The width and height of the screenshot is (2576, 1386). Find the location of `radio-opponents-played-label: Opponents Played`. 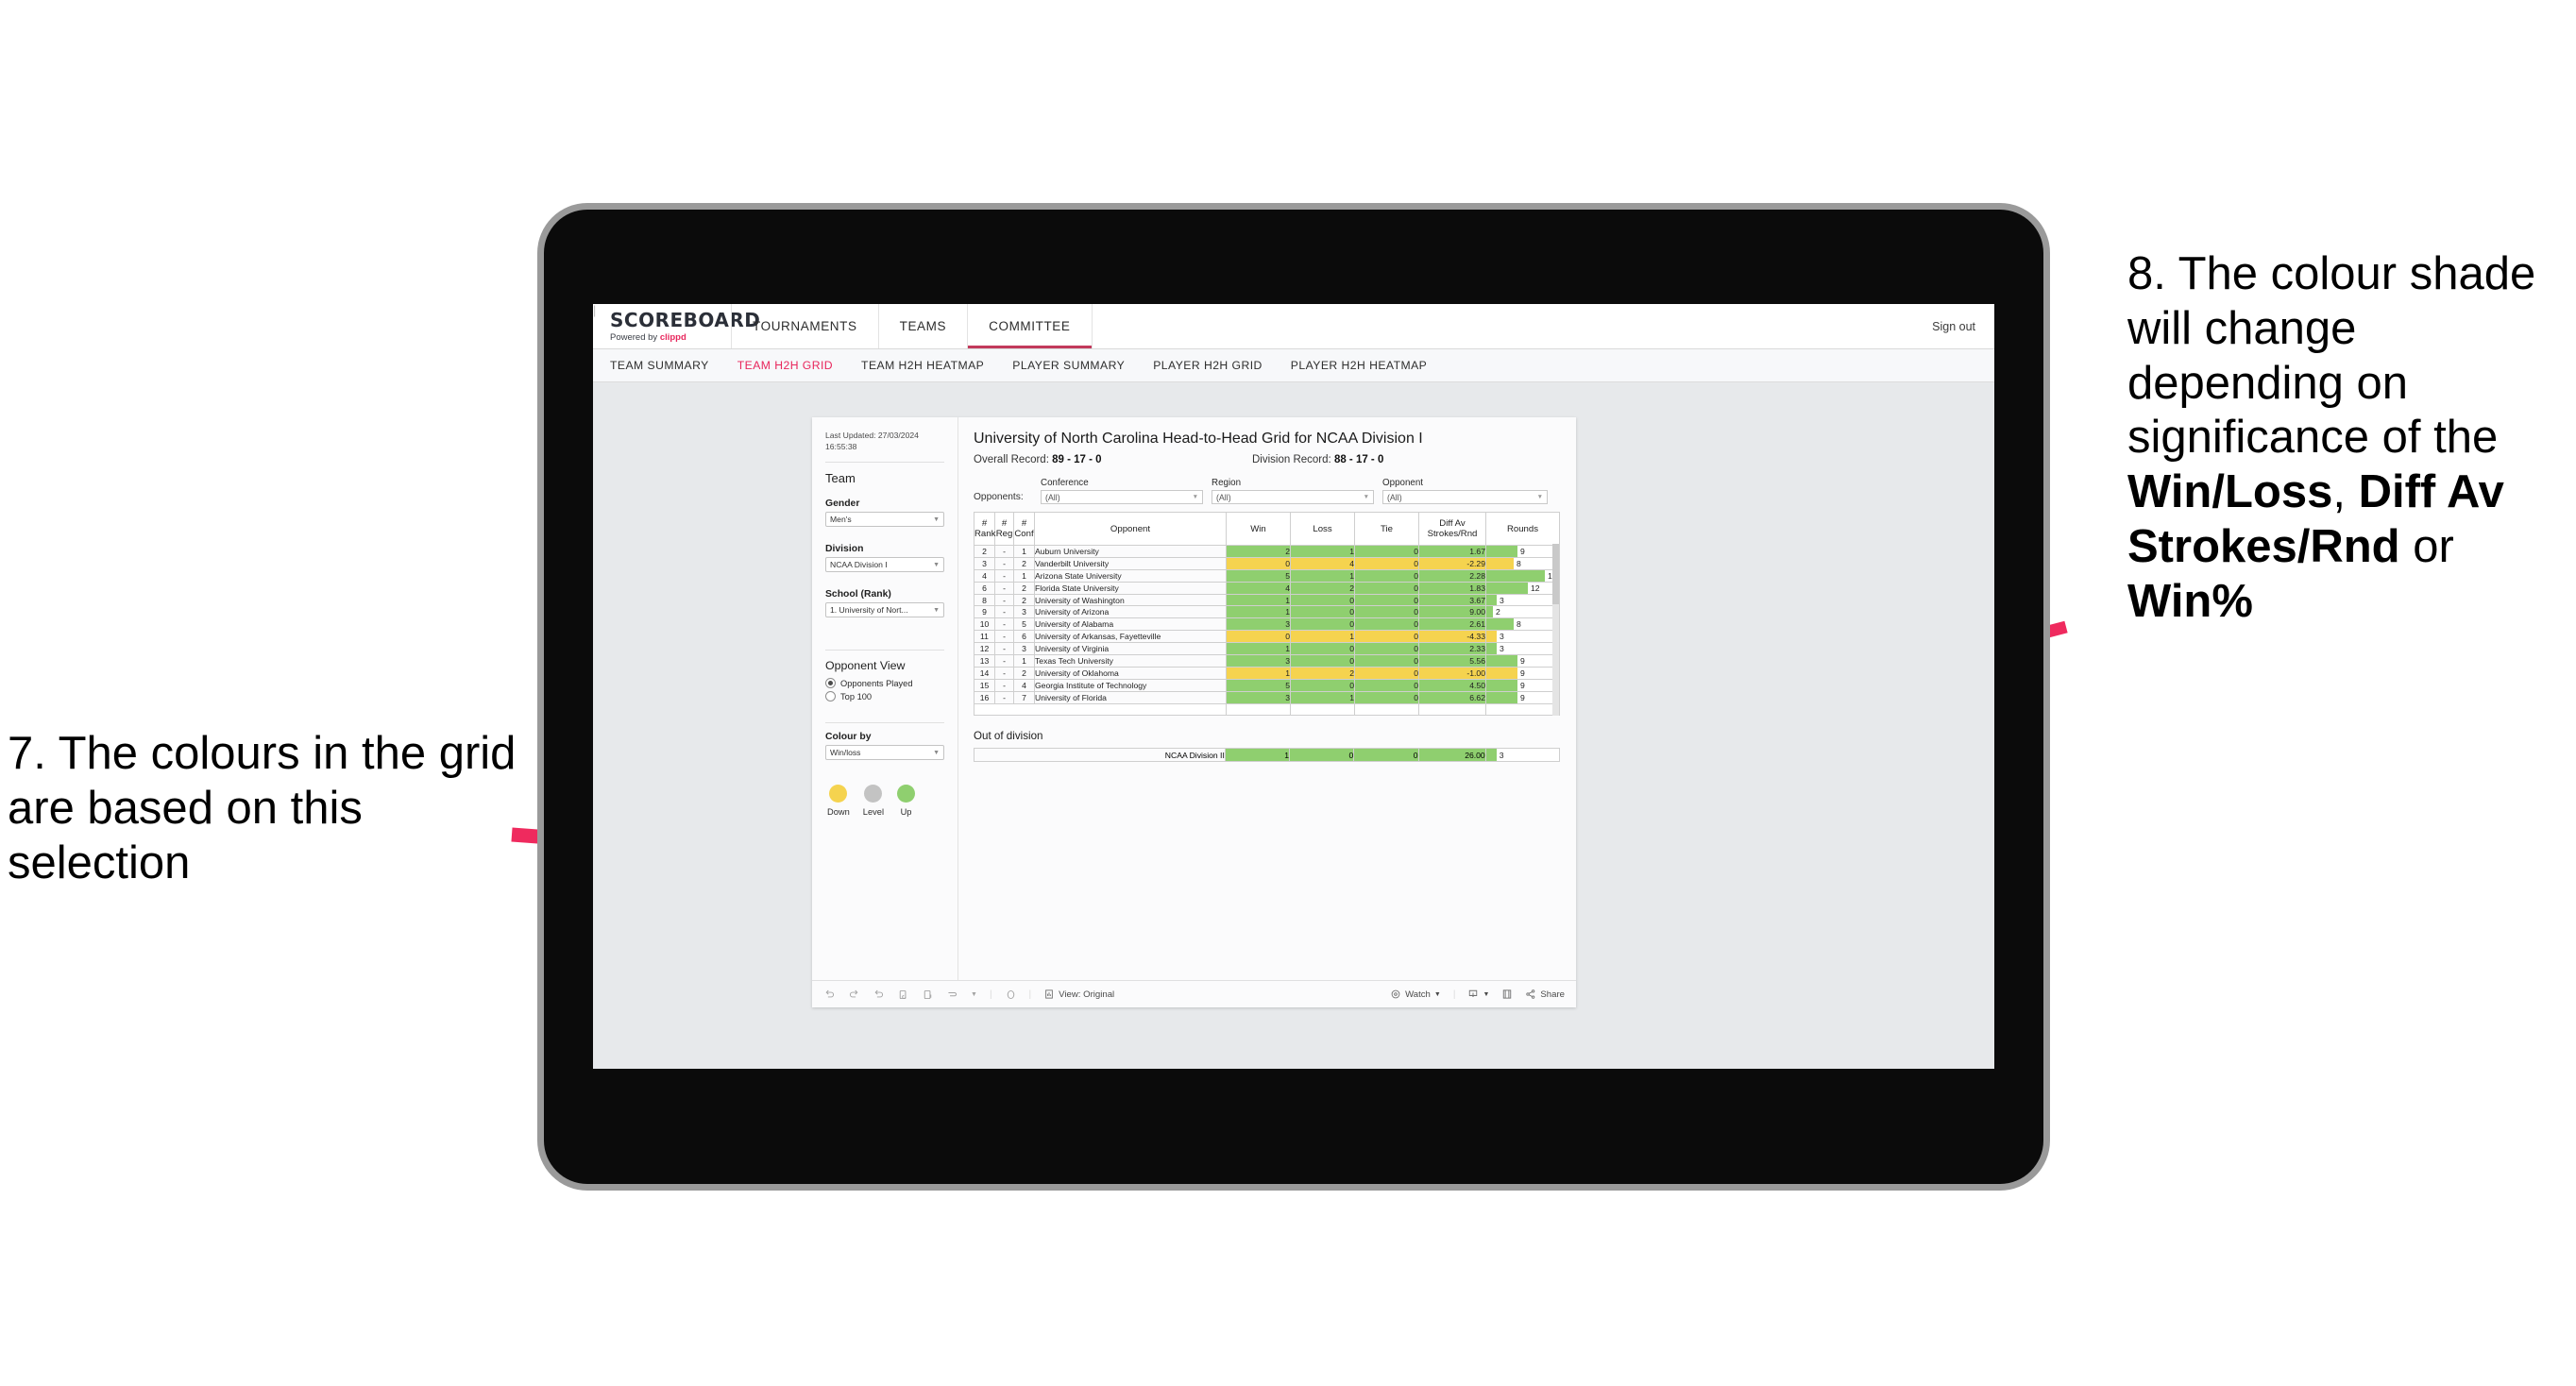

radio-opponents-played-label: Opponents Played is located at coordinates (876, 683).